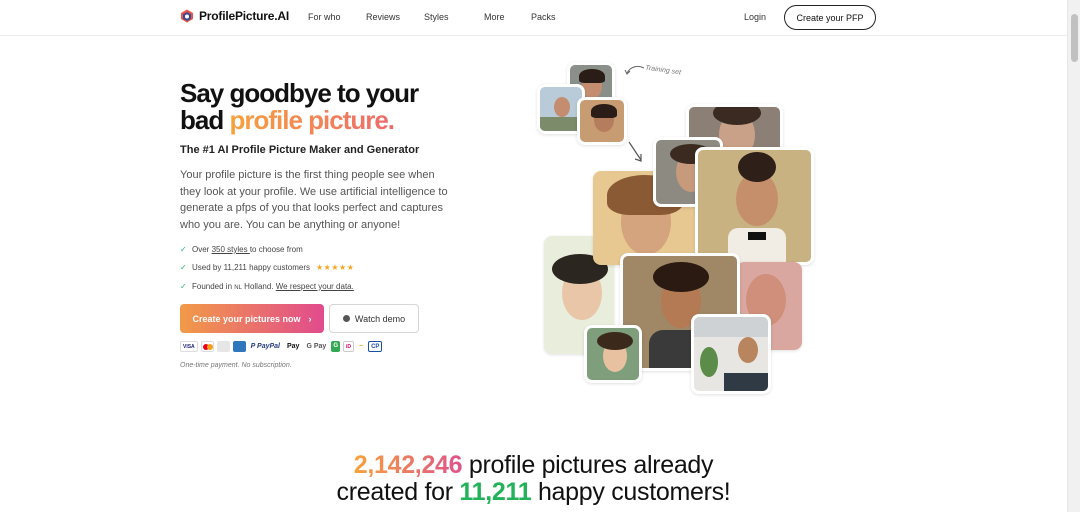 This screenshot has height=512, width=1080. Describe the element at coordinates (507, 17) in the screenshot. I see `nav-link-more: More` at that location.